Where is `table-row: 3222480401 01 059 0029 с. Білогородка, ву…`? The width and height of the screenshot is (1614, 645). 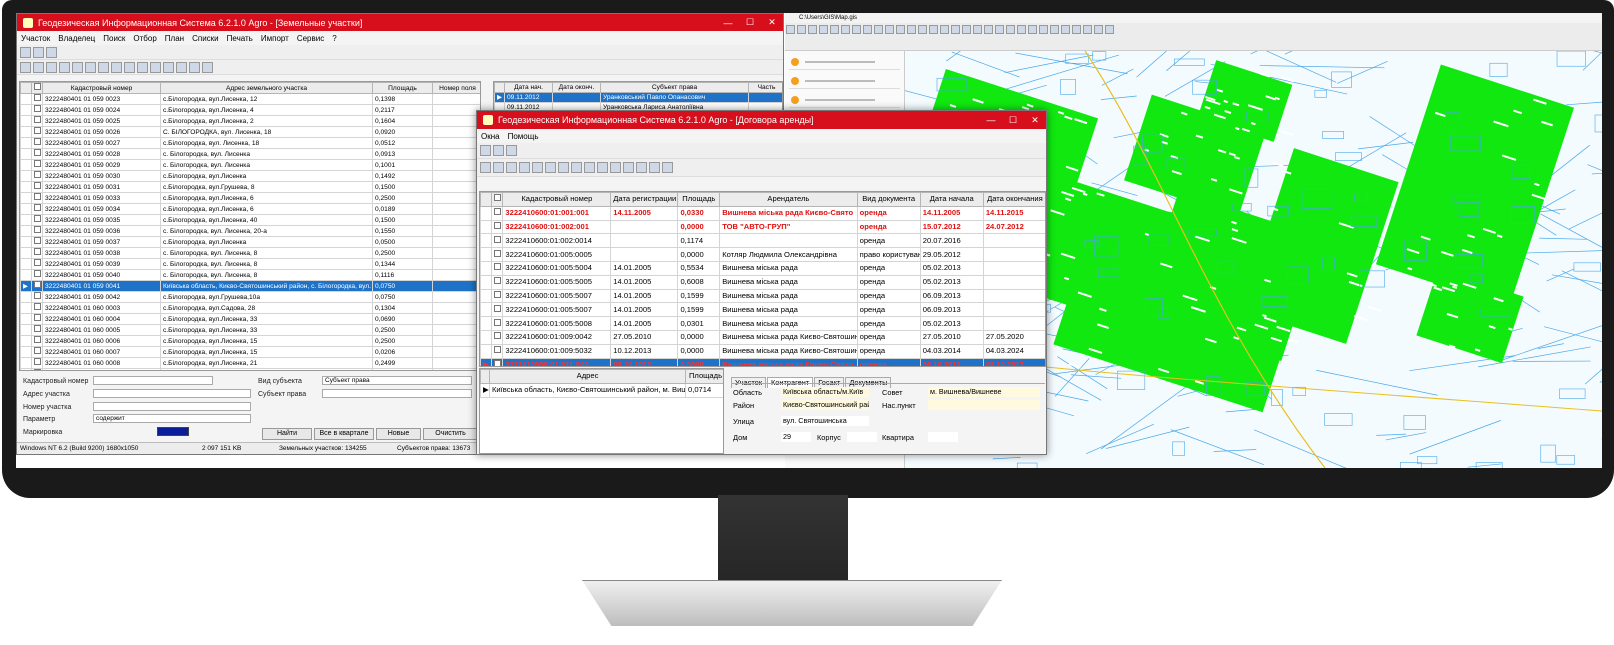
table-row: 3222480401 01 059 0029 с. Білогородка, ву… is located at coordinates (250, 165).